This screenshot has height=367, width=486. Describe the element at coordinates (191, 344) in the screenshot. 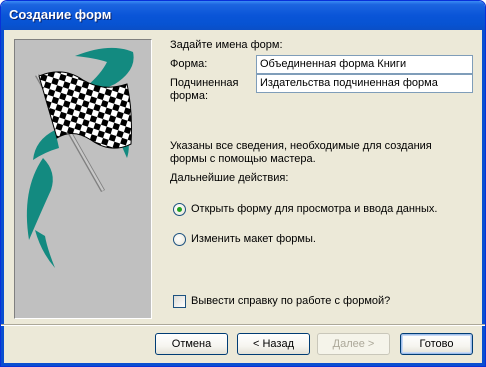

I see `cancel-button: Отмена` at that location.